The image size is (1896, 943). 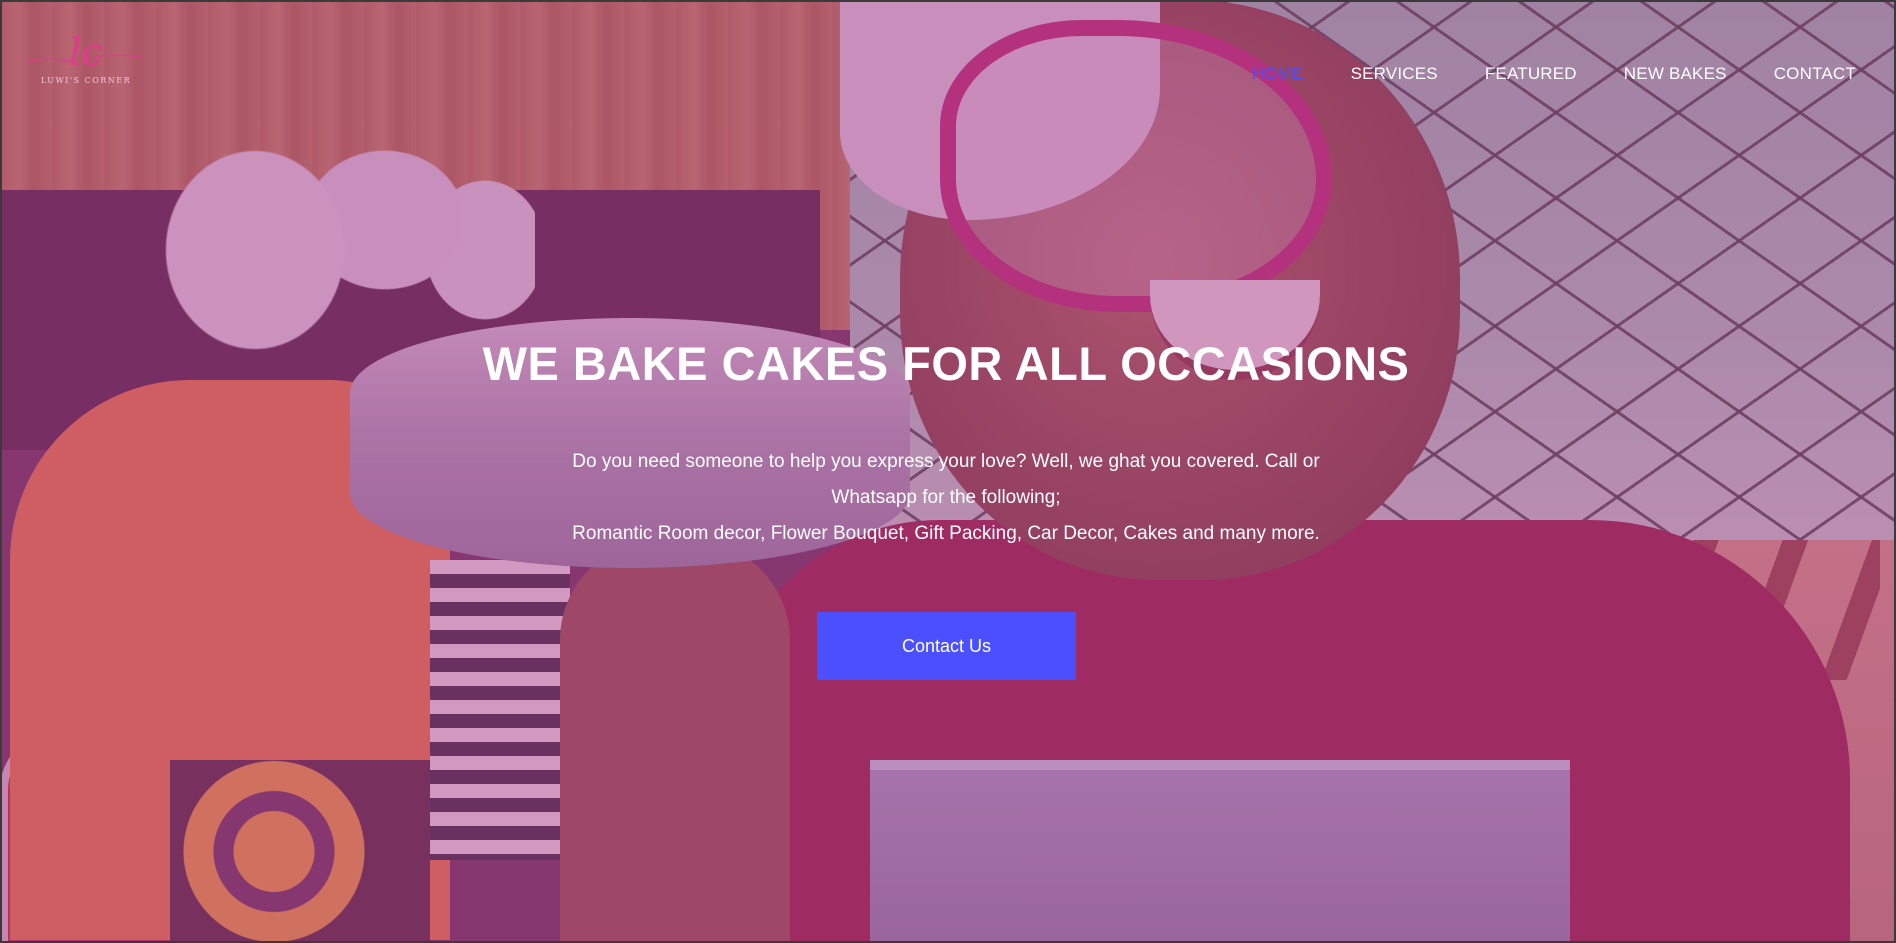 I want to click on main-nav: HOME SERVICES FEATURED NEW BAKES CONTACT, so click(x=1554, y=74).